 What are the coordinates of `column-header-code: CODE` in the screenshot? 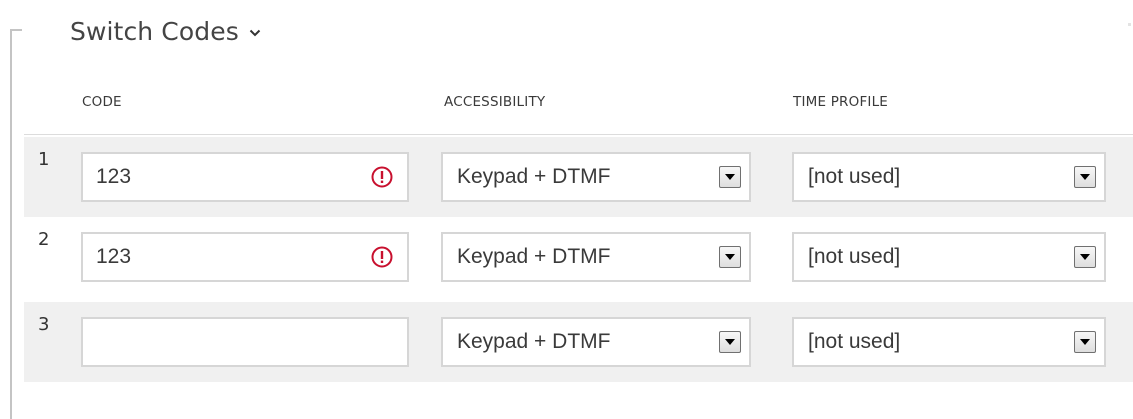 It's located at (102, 102).